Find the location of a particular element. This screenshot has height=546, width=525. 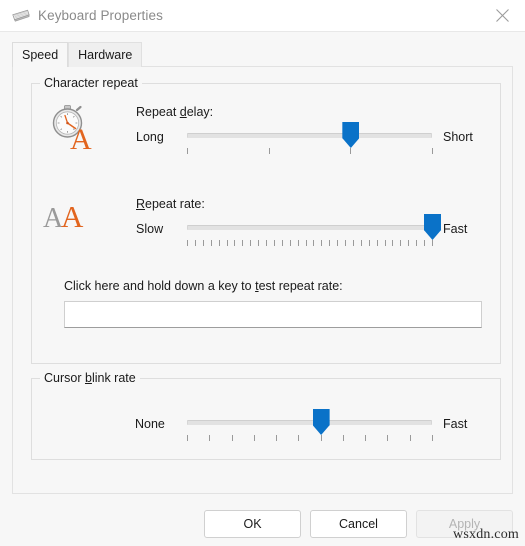

window-title: Keyboard Properties is located at coordinates (100, 15).